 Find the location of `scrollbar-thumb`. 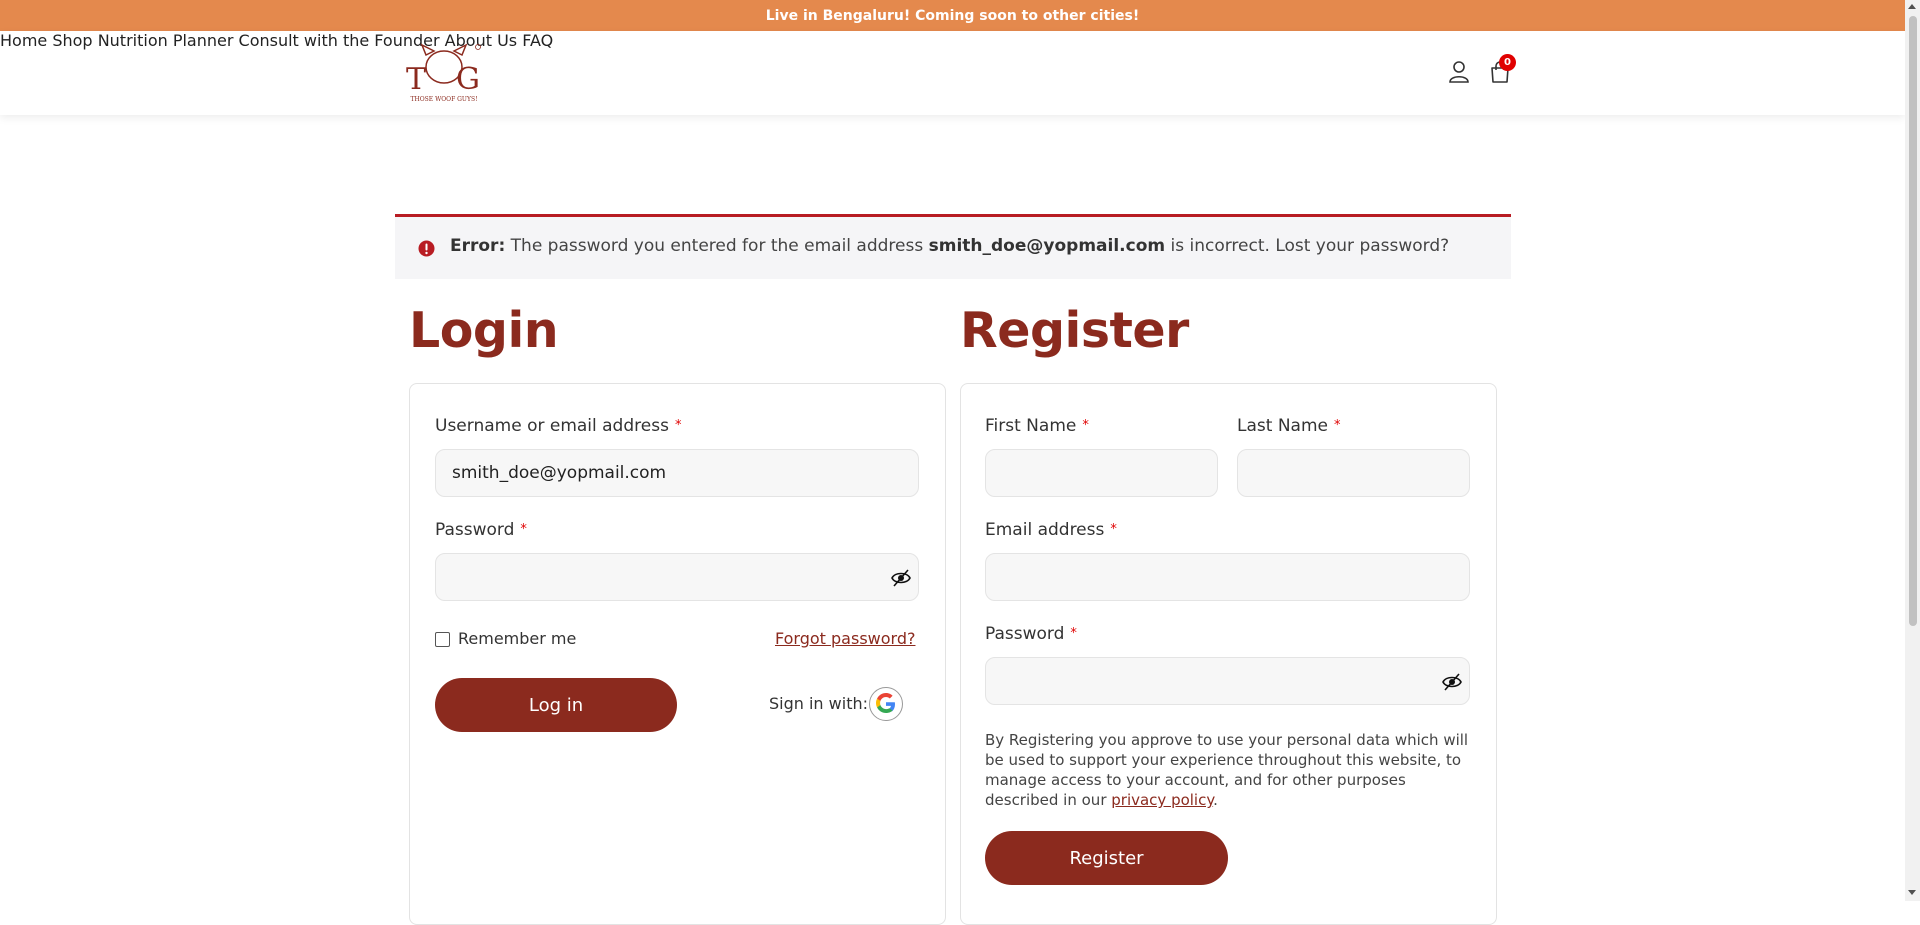

scrollbar-thumb is located at coordinates (1913, 321).